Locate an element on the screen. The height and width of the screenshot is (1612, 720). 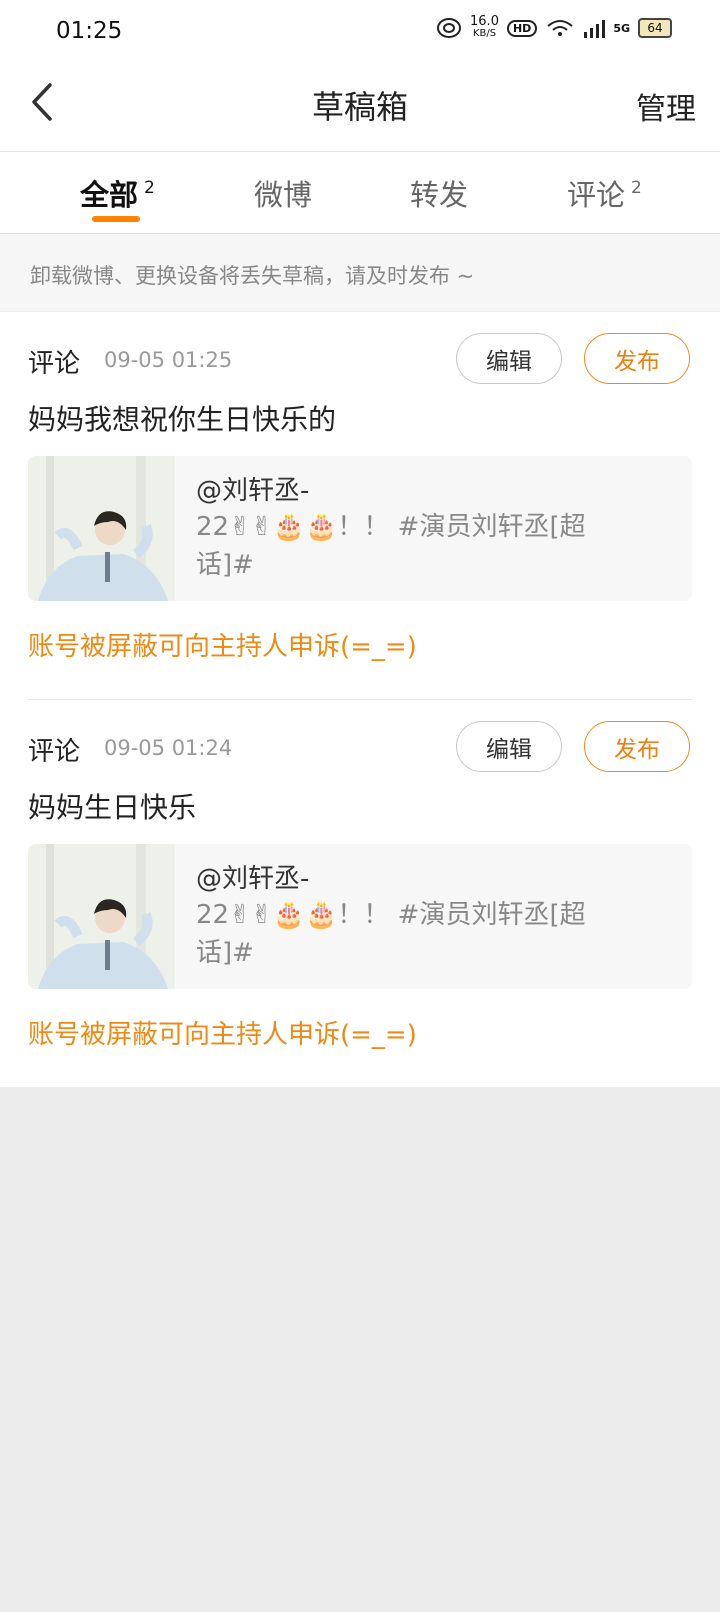
tab-label: 评论 is located at coordinates (596, 195).